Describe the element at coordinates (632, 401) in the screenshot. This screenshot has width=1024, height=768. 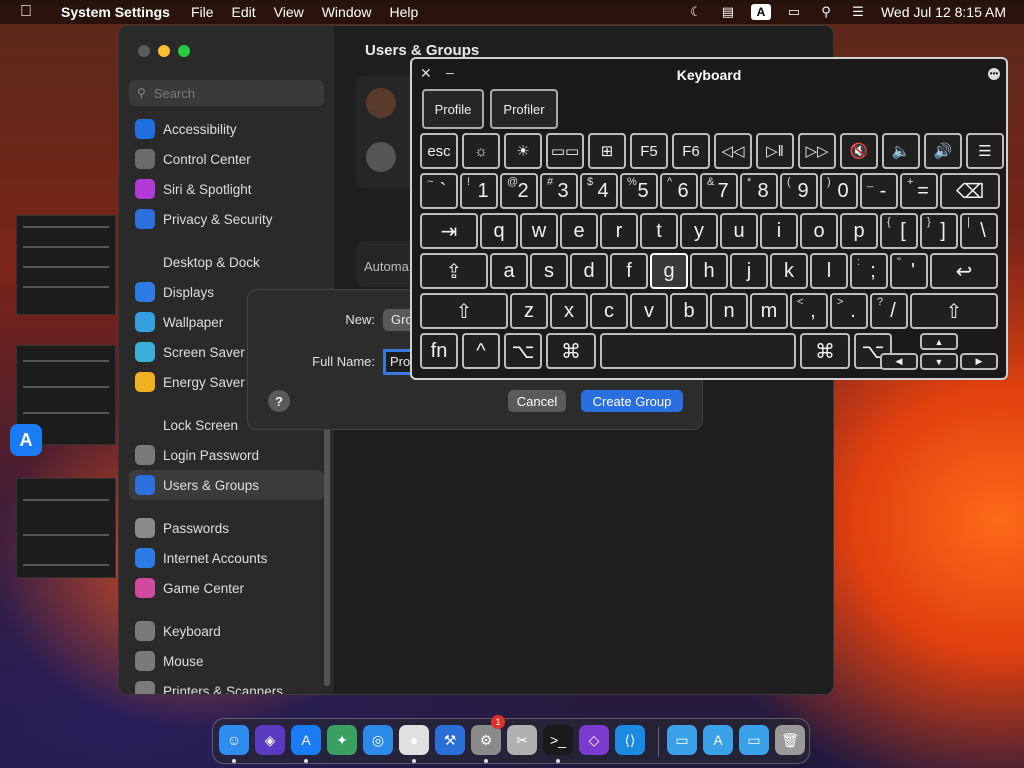
I see `create-group-button: Create Group` at that location.